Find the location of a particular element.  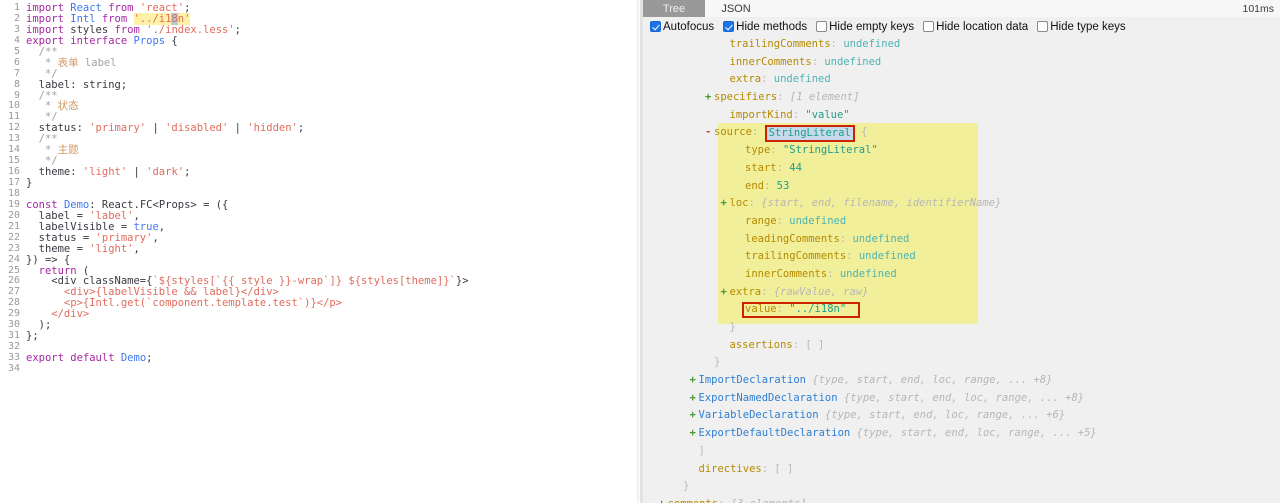

ast-token: importKind is located at coordinates (761, 114).